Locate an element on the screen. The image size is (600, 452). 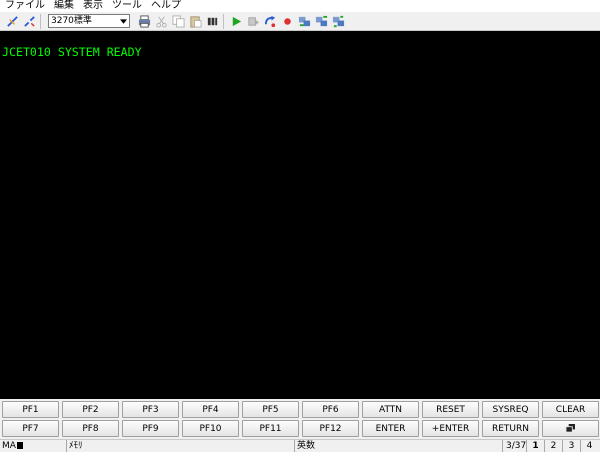
disconnect-icon is located at coordinates (29, 21).